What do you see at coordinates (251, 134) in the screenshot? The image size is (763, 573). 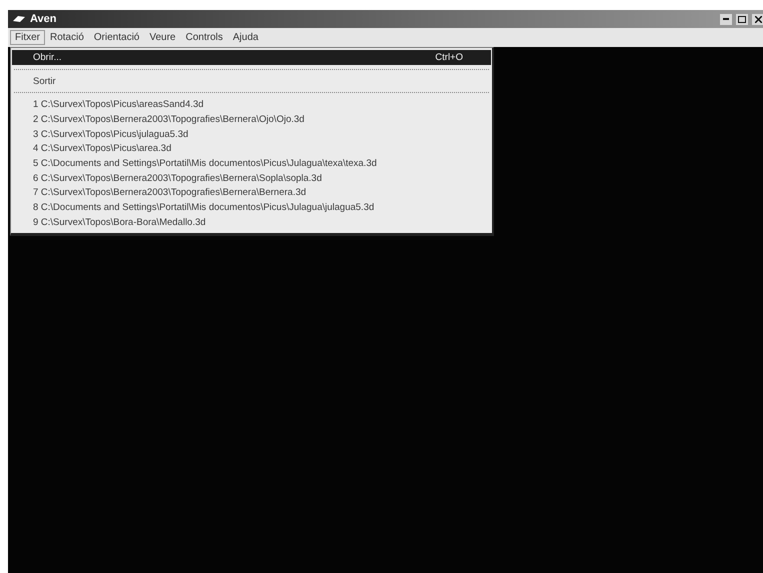 I see `menu-entry: 3 C:\Survex\Topos\Picus\julagua5.3d` at bounding box center [251, 134].